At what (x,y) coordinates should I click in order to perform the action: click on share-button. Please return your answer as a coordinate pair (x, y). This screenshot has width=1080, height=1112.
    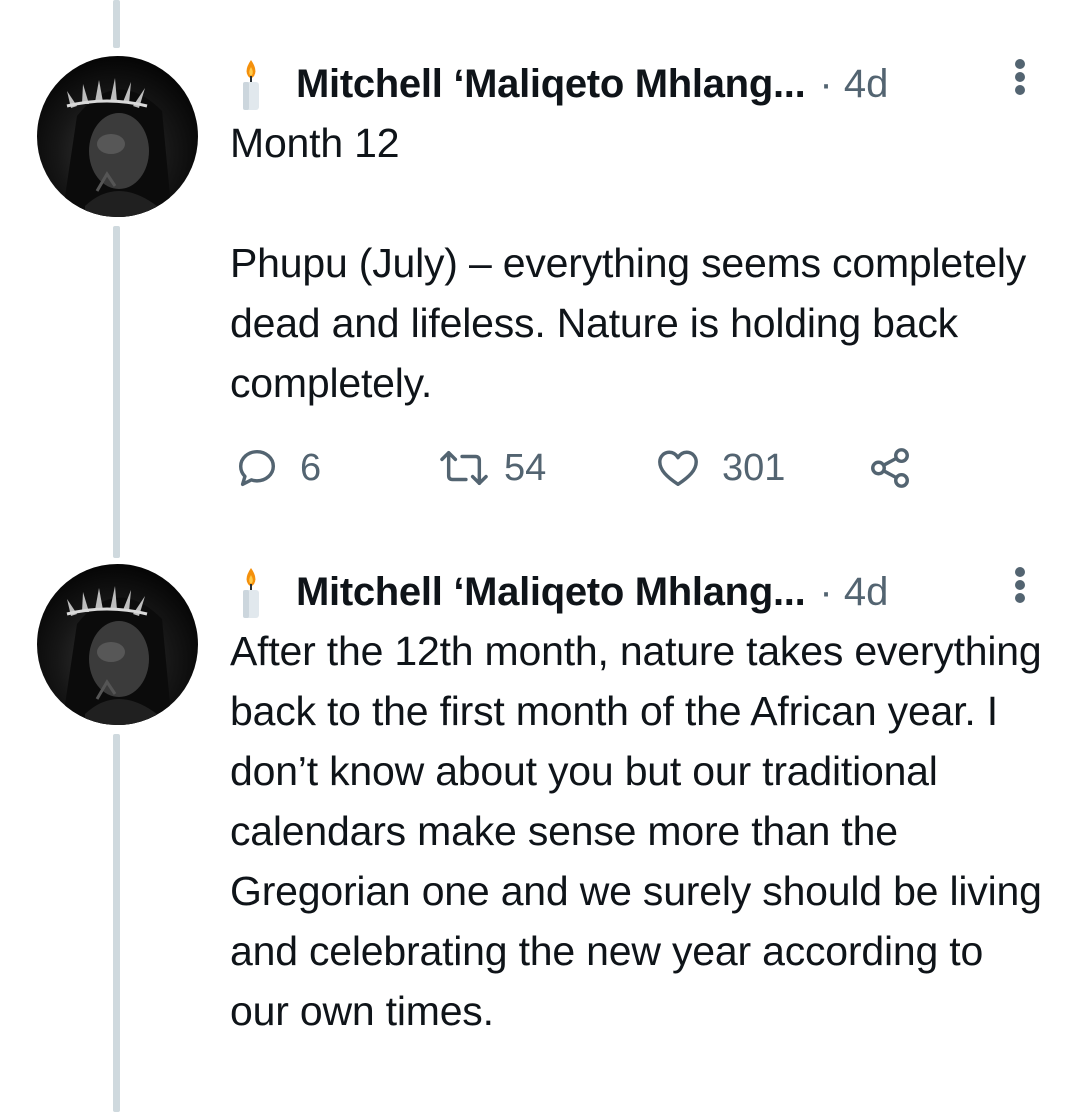
    Looking at the image, I should click on (890, 468).